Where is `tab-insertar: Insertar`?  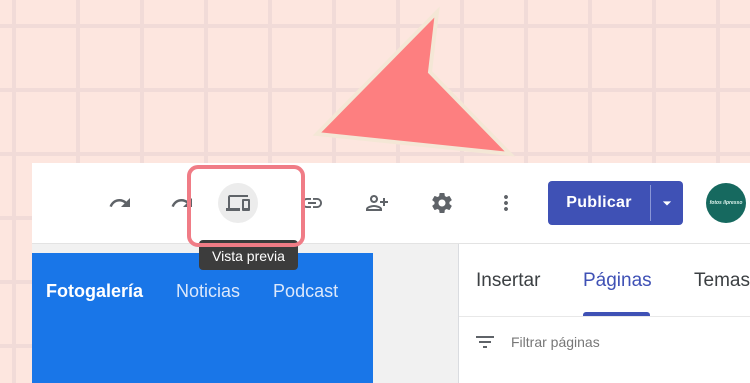 tab-insertar: Insertar is located at coordinates (508, 281).